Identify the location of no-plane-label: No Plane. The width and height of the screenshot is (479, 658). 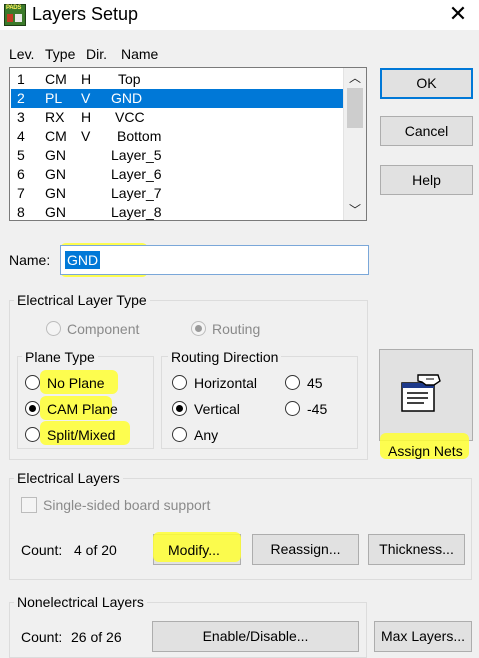
(76, 383).